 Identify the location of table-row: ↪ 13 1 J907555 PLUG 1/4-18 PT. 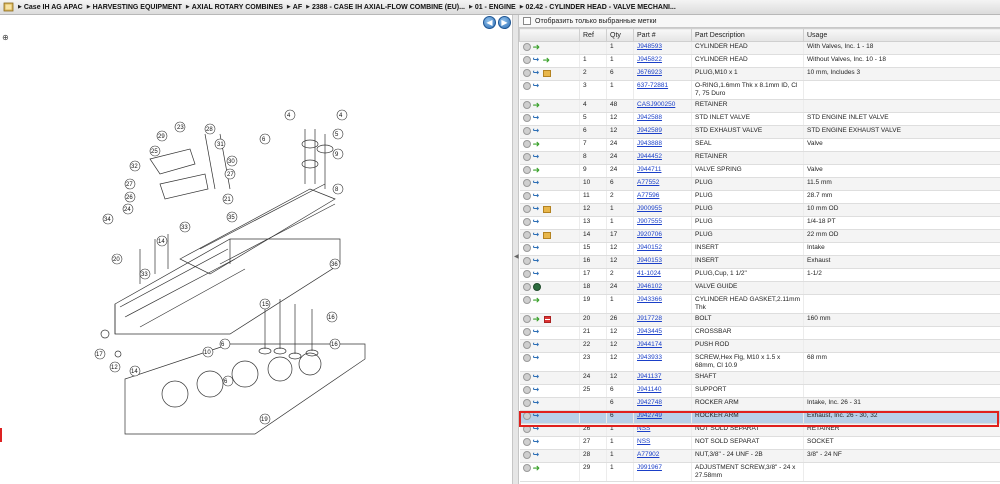
(759, 223).